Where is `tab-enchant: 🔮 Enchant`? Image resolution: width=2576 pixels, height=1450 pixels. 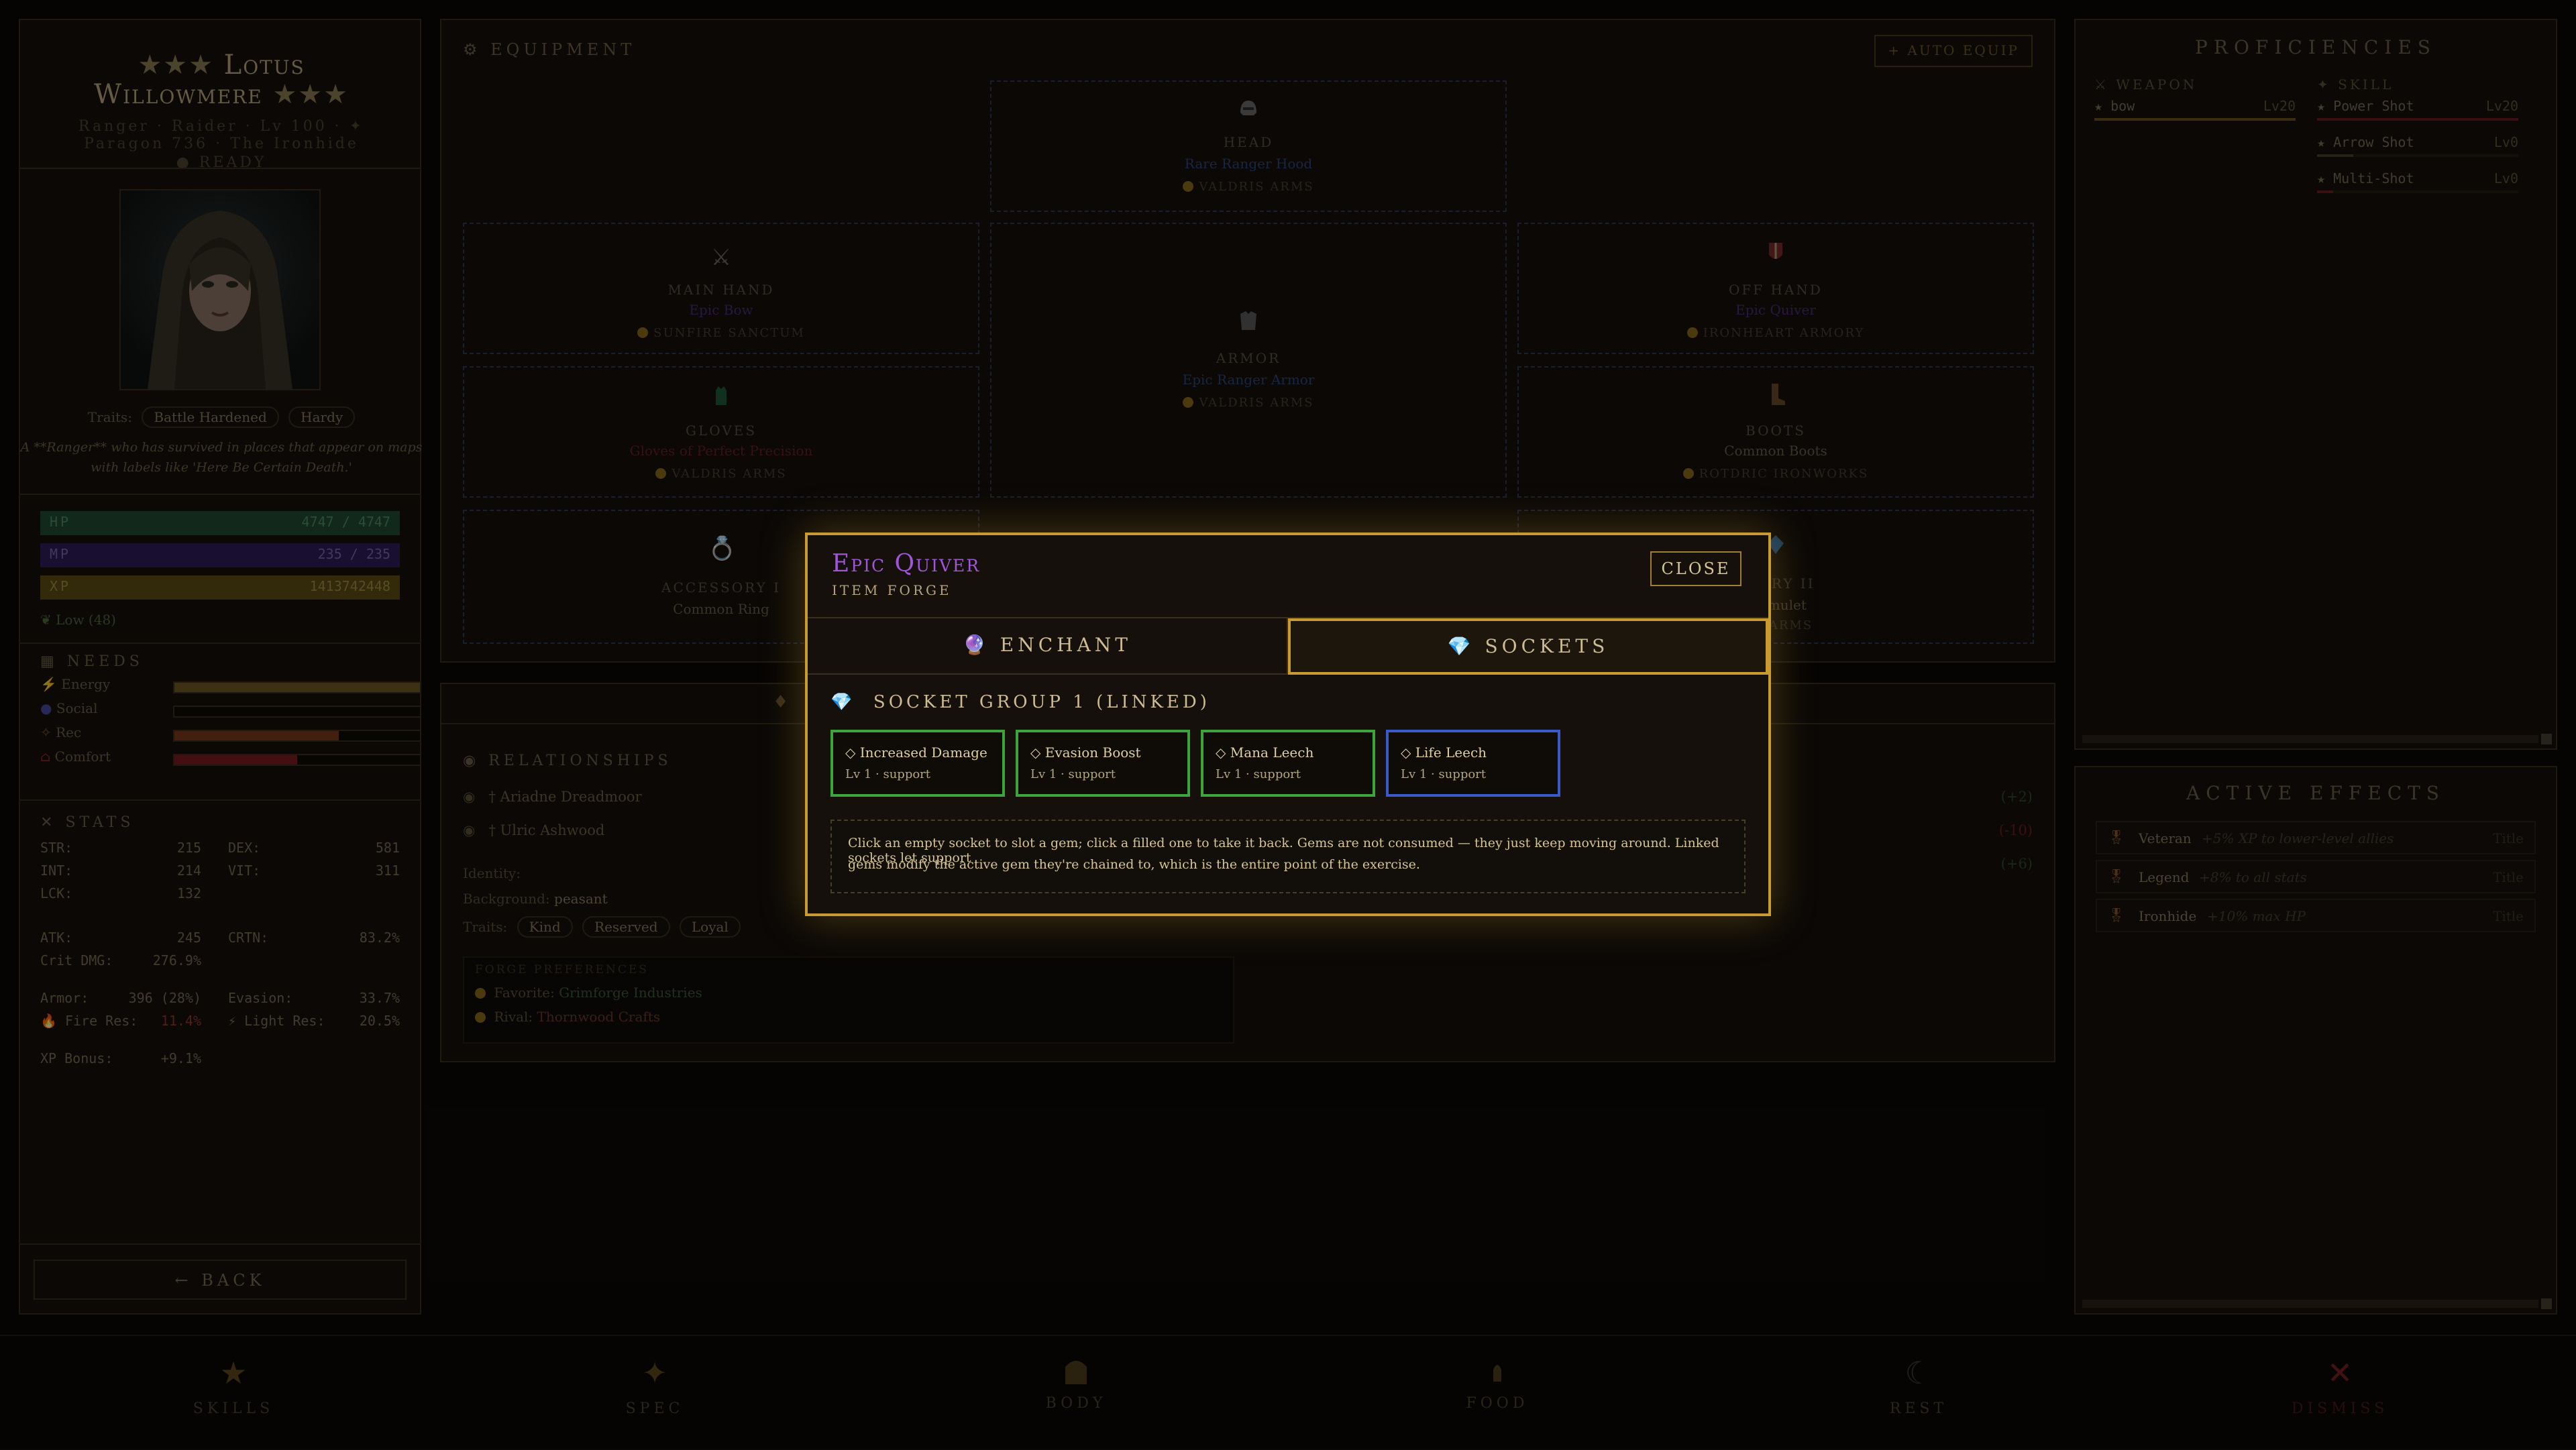 tab-enchant: 🔮 Enchant is located at coordinates (1048, 646).